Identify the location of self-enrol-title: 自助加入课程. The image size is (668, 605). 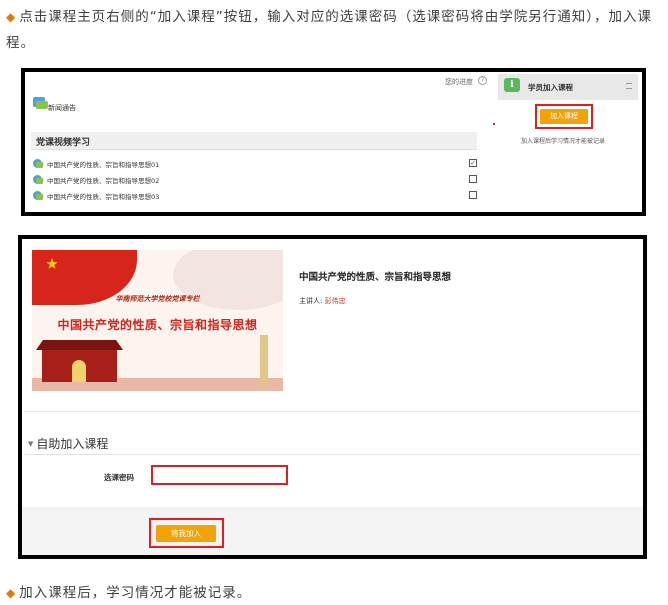
(72, 444).